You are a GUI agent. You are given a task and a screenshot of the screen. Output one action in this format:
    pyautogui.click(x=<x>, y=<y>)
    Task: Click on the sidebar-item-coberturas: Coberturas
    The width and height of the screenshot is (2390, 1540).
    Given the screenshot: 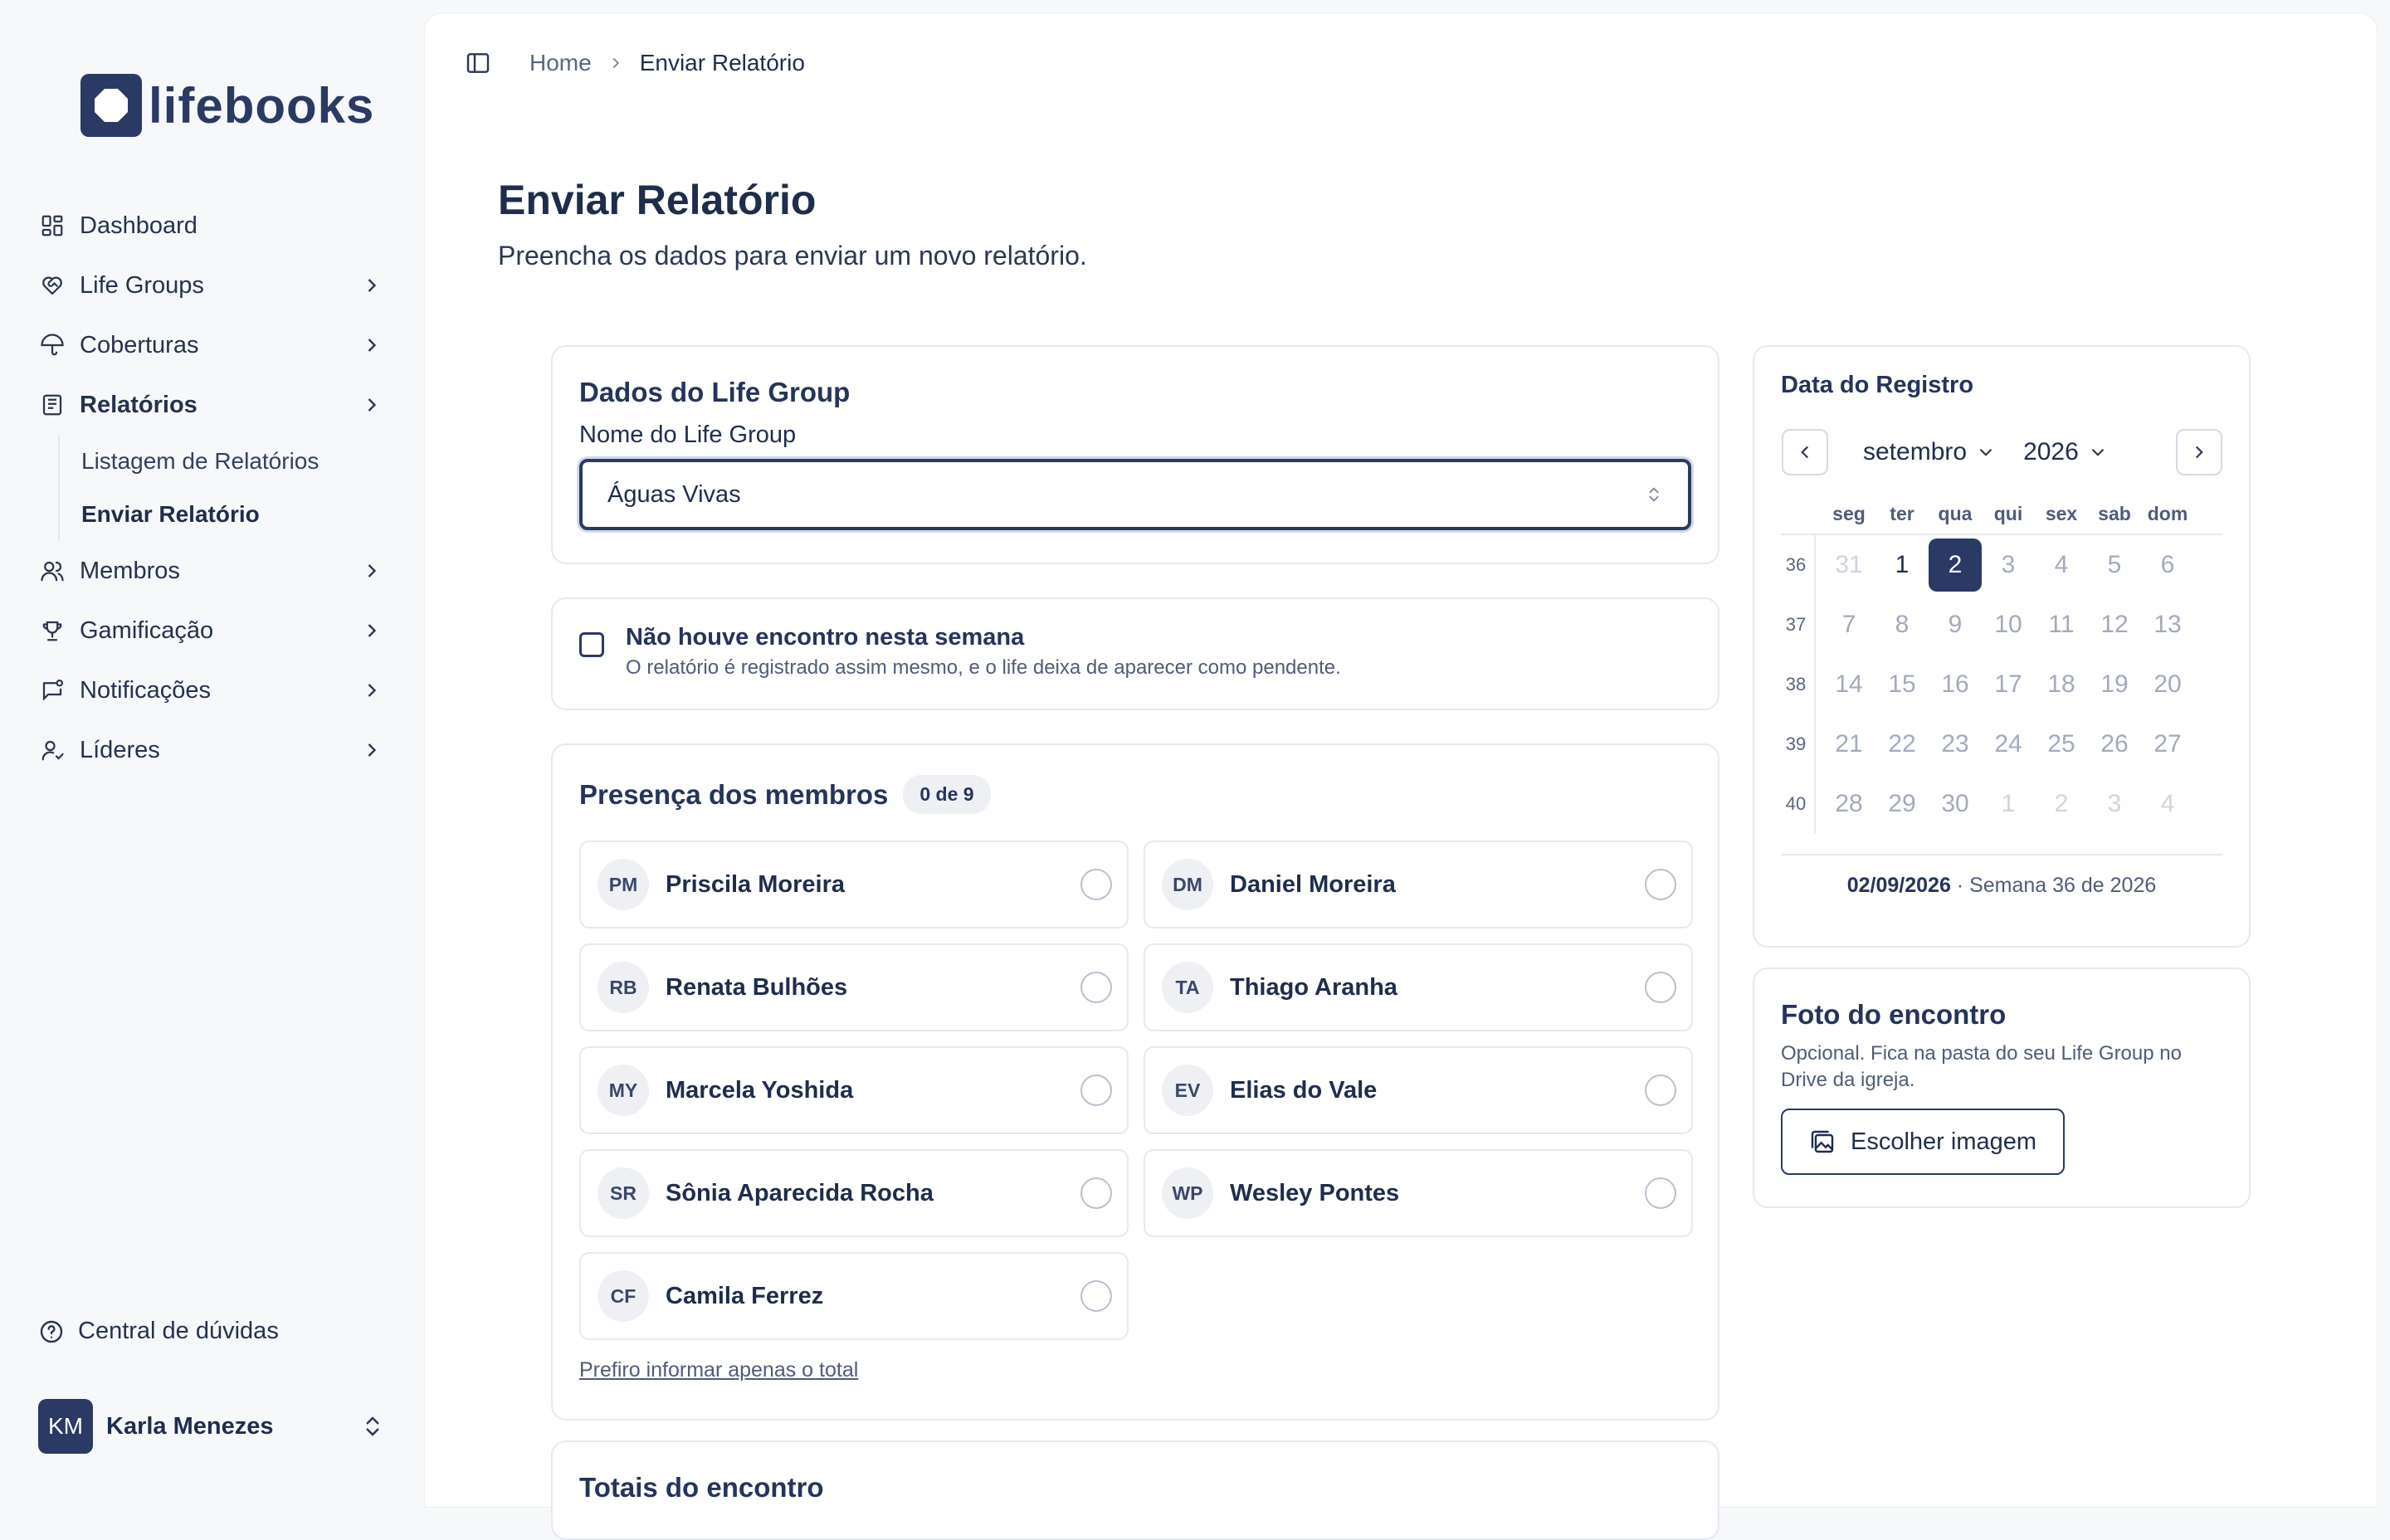 What is the action you would take?
    pyautogui.click(x=212, y=345)
    